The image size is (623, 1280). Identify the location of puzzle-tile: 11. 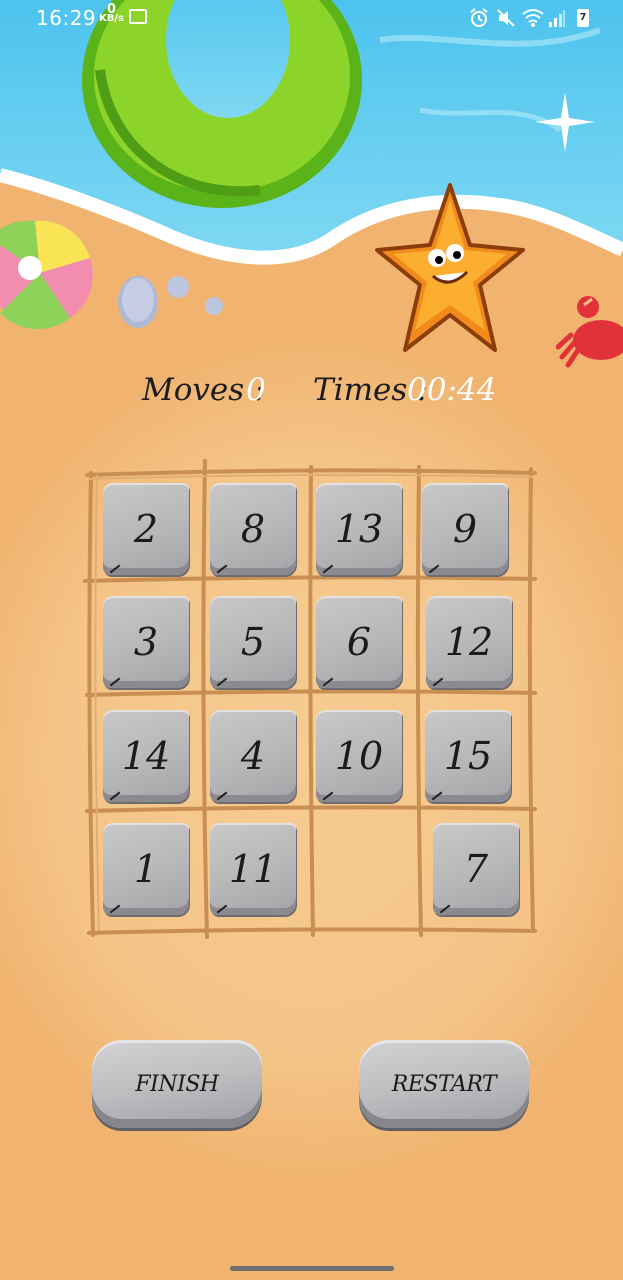
(253, 869).